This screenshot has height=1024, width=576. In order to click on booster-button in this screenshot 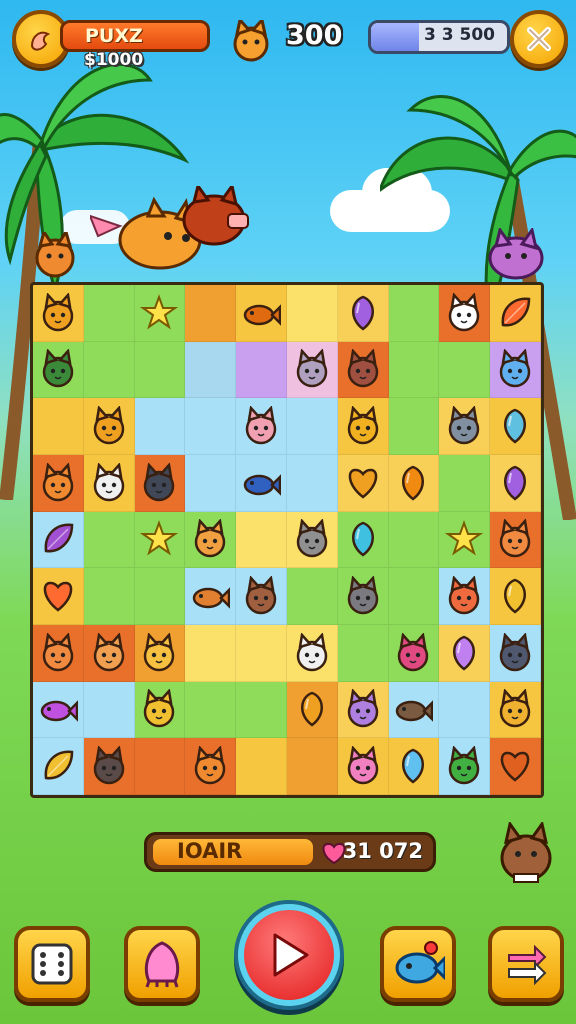, I will do `click(162, 964)`.